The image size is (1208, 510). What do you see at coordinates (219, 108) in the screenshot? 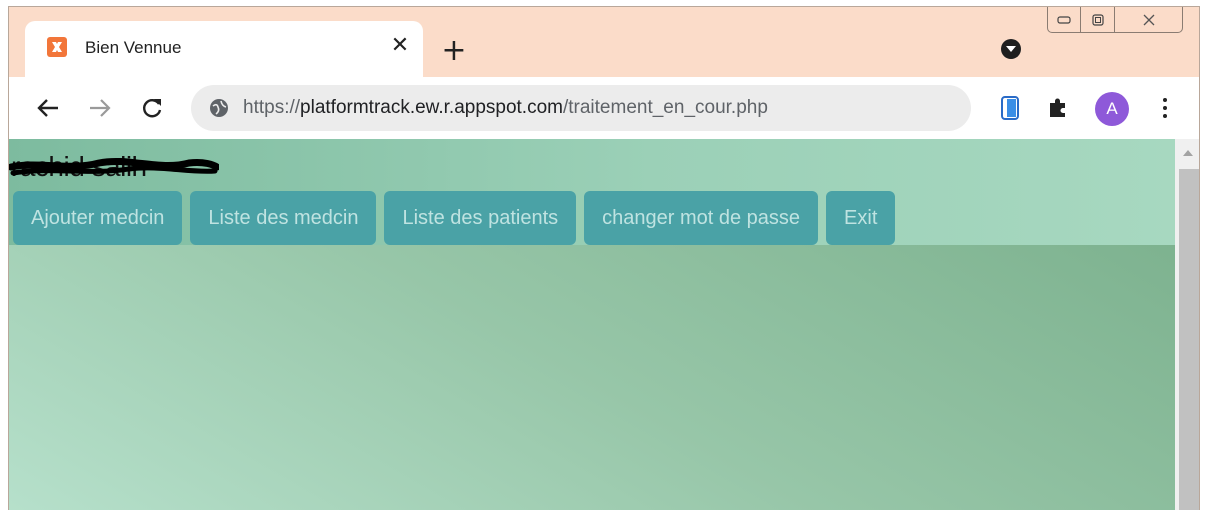
I see `globe-icon` at bounding box center [219, 108].